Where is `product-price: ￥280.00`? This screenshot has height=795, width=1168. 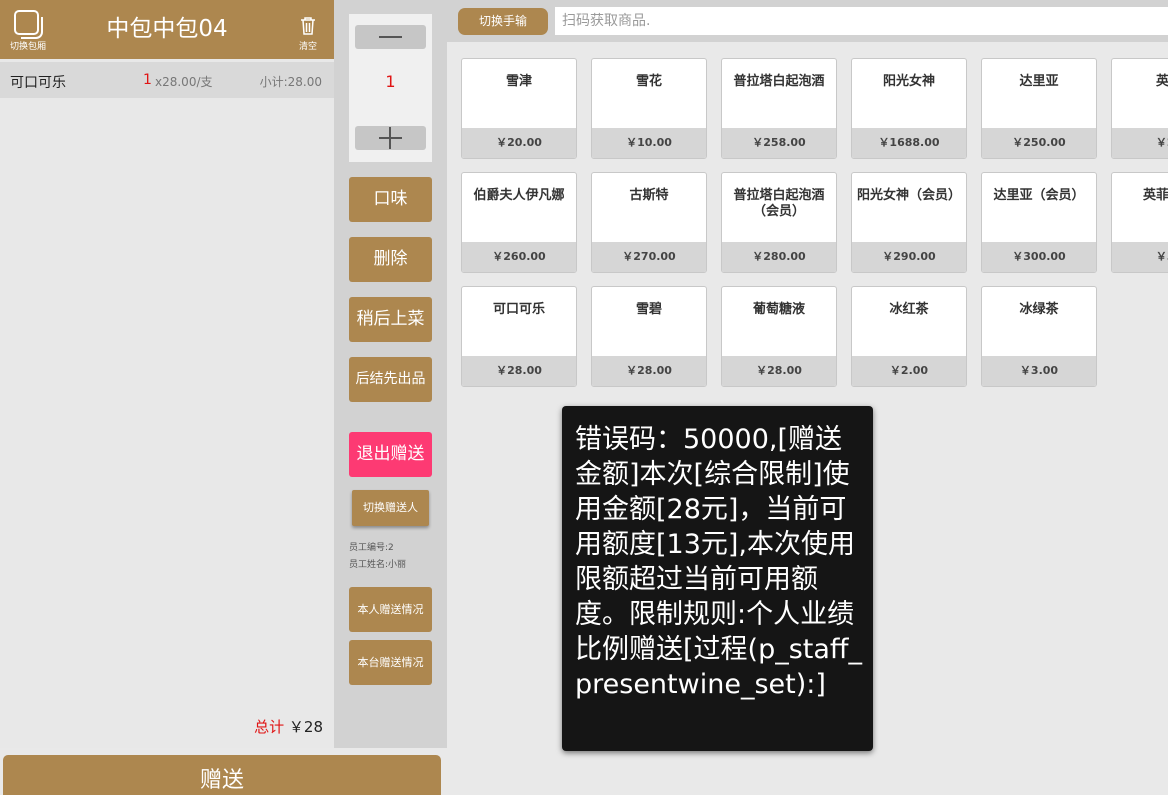 product-price: ￥280.00 is located at coordinates (779, 257).